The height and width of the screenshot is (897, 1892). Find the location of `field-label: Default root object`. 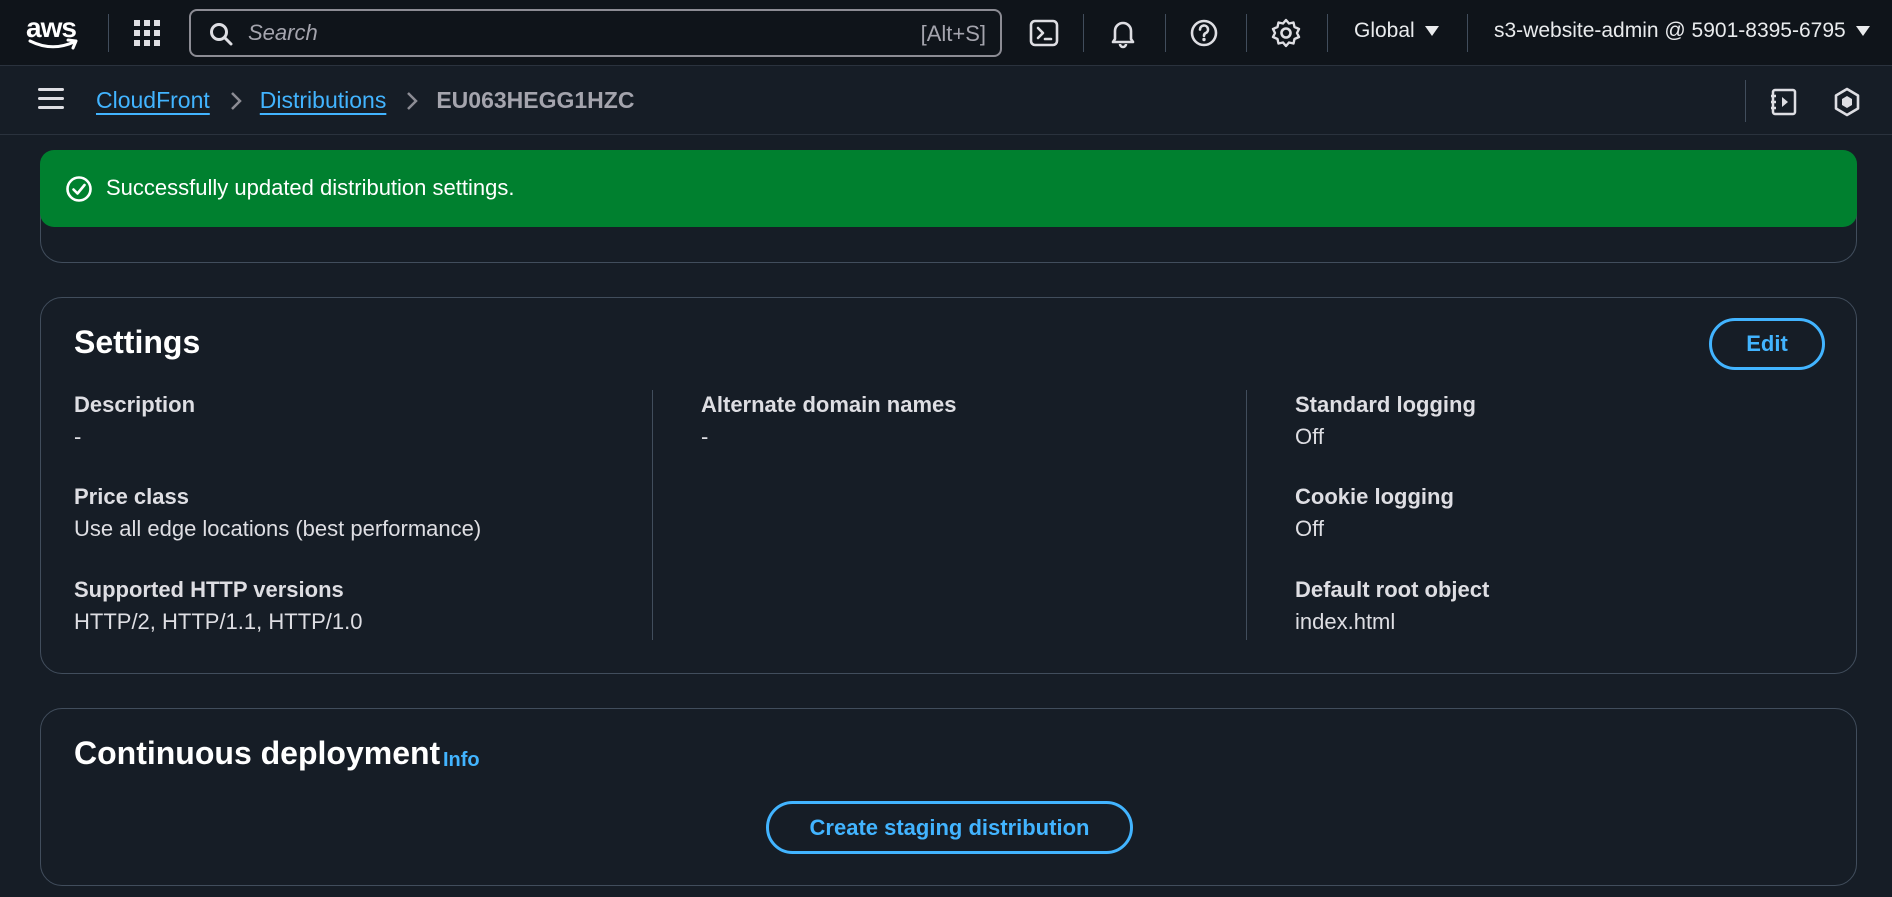

field-label: Default root object is located at coordinates (1392, 589).